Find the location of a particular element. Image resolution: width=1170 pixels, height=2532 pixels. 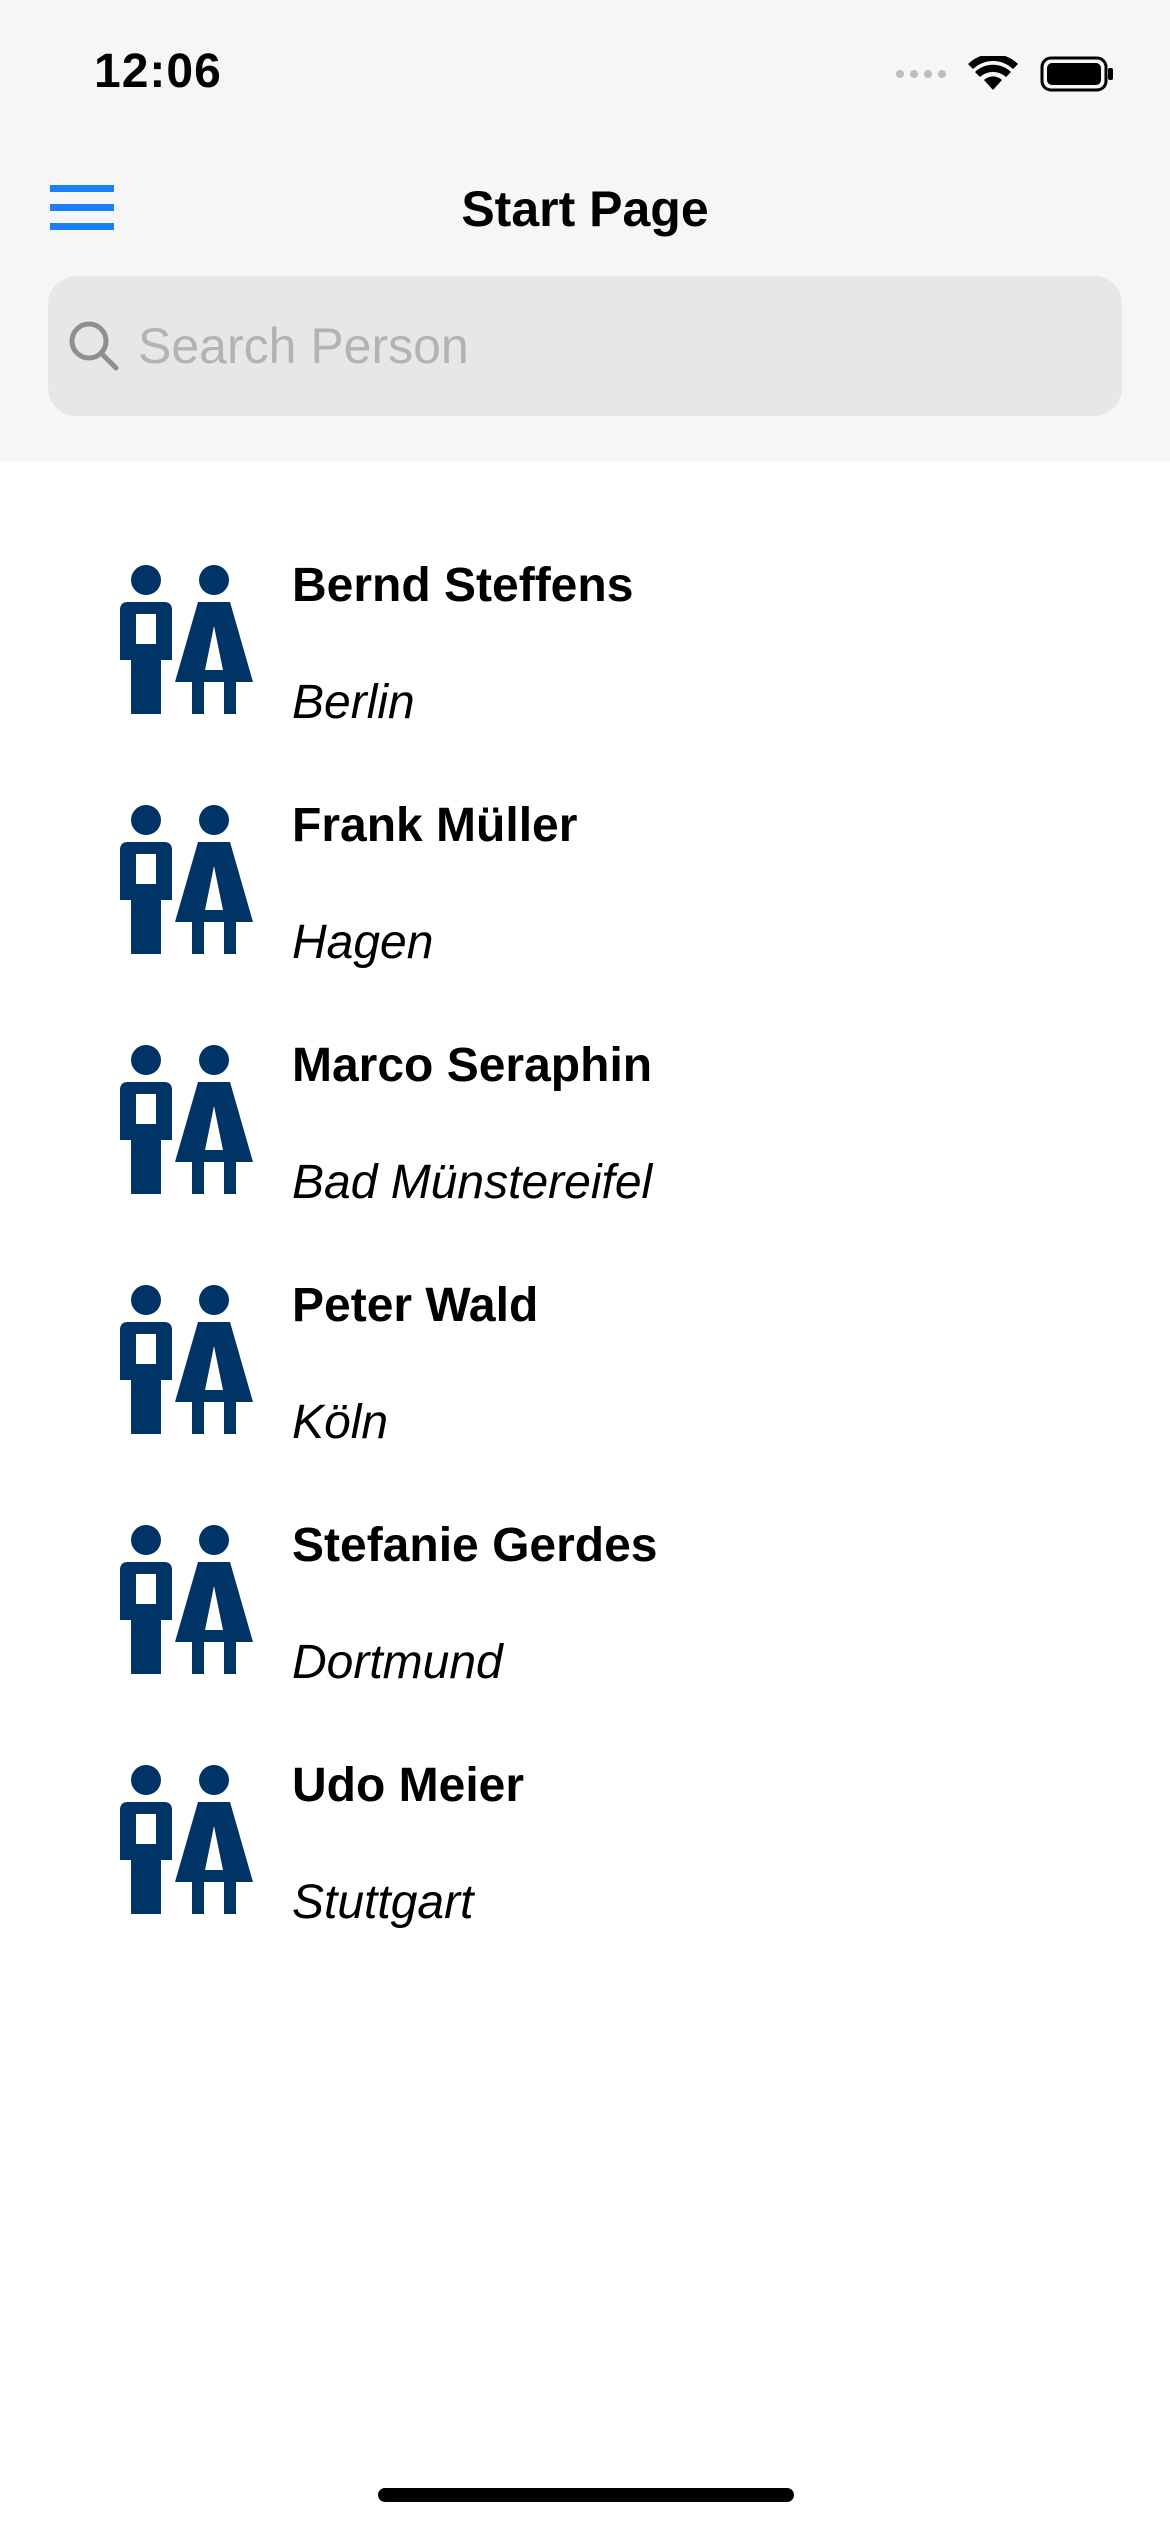

person-name: Peter Wald is located at coordinates (415, 1305).